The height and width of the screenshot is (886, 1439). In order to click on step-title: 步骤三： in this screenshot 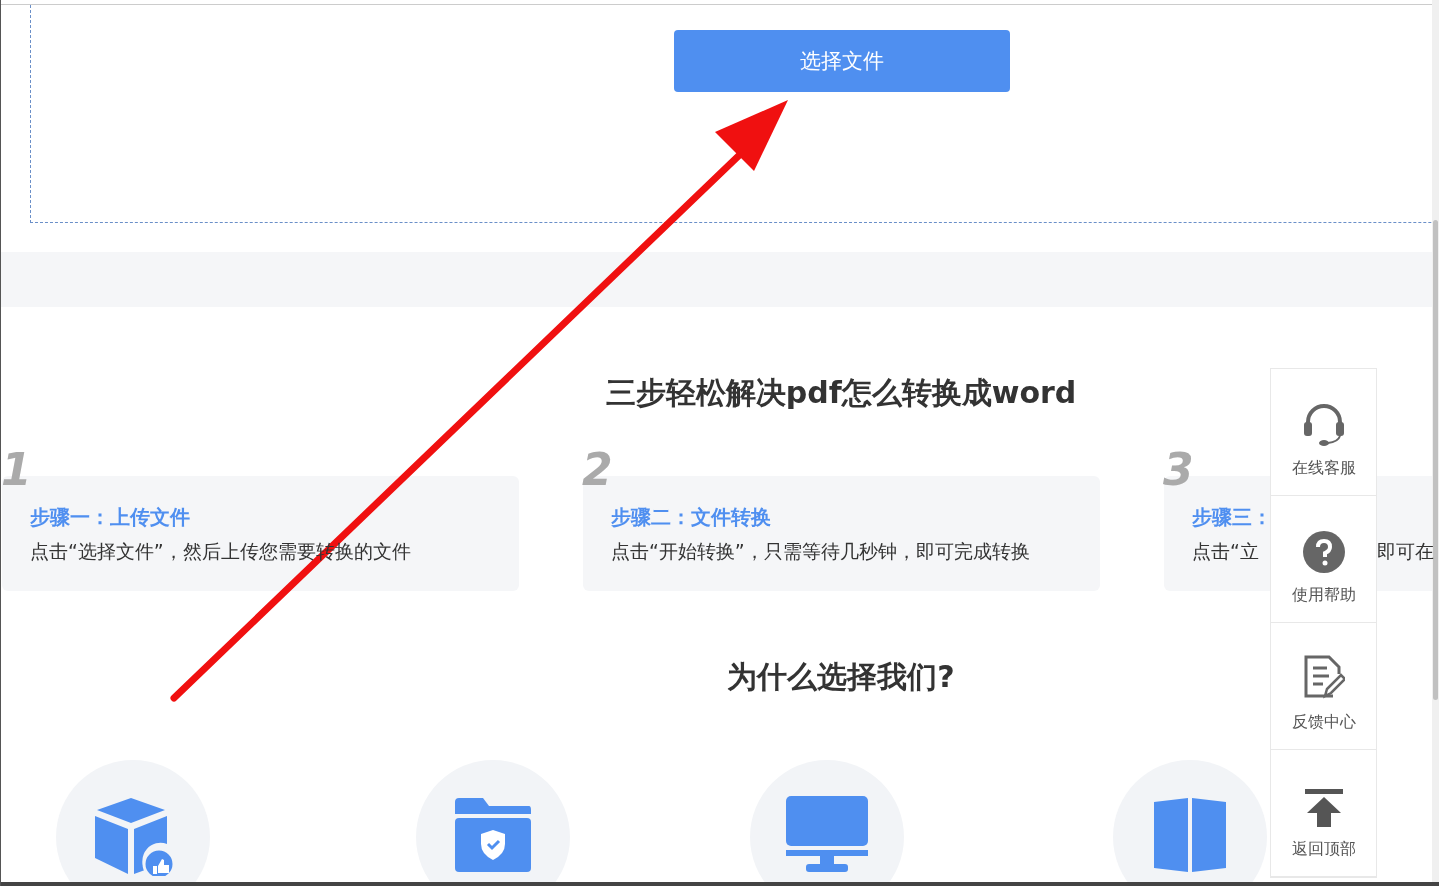, I will do `click(1232, 517)`.